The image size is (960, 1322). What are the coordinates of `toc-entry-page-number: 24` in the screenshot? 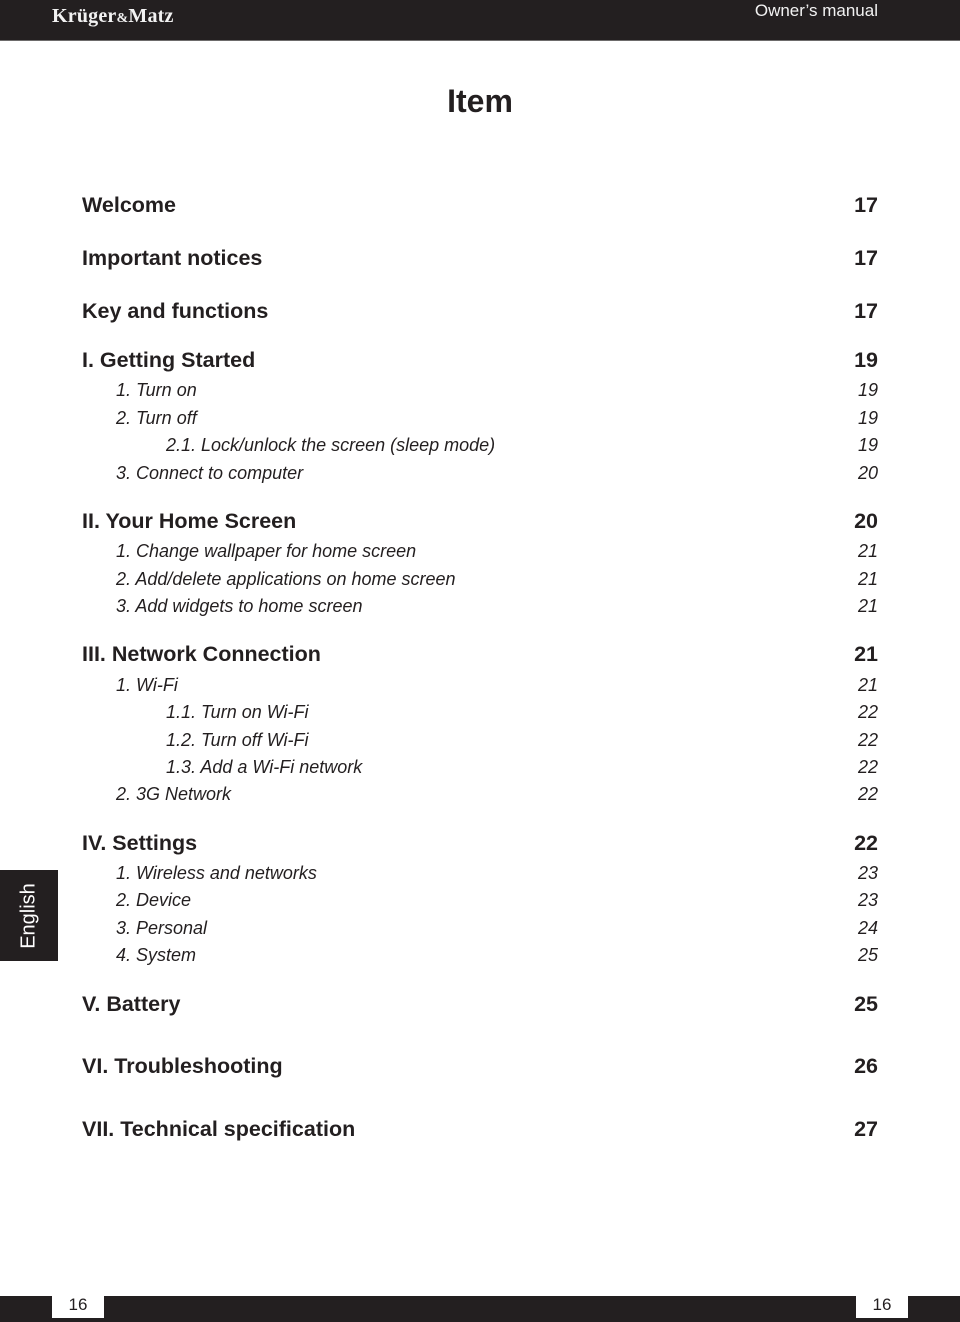 It's located at (867, 927).